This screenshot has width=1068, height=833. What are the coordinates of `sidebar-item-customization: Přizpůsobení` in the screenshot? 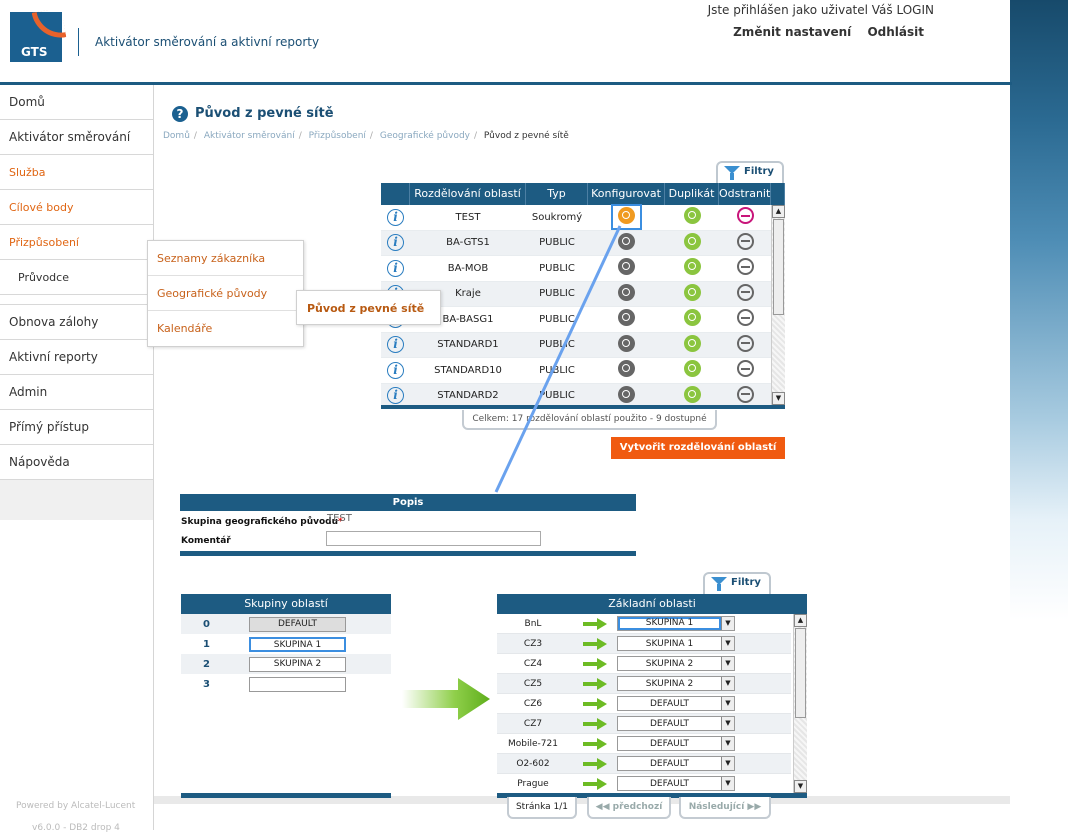 It's located at (76, 242).